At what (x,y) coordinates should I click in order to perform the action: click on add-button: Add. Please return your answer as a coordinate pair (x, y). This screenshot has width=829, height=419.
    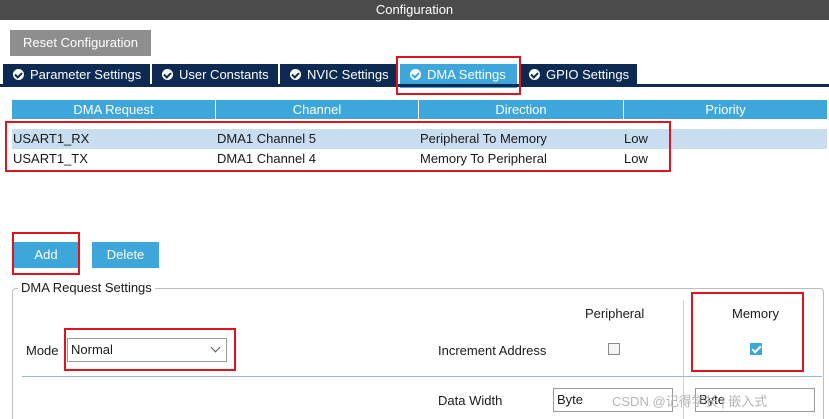
    Looking at the image, I should click on (46, 255).